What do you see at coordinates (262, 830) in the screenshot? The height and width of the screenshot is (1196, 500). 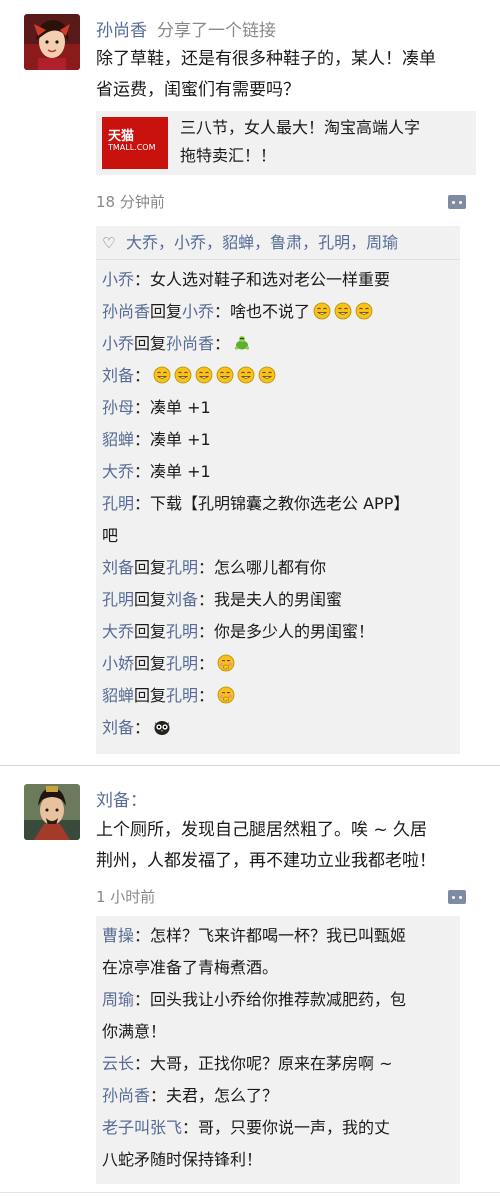 I see `post-text-line: 上个厕所，发现自己腿居然粗了。唉 ~ 久居` at bounding box center [262, 830].